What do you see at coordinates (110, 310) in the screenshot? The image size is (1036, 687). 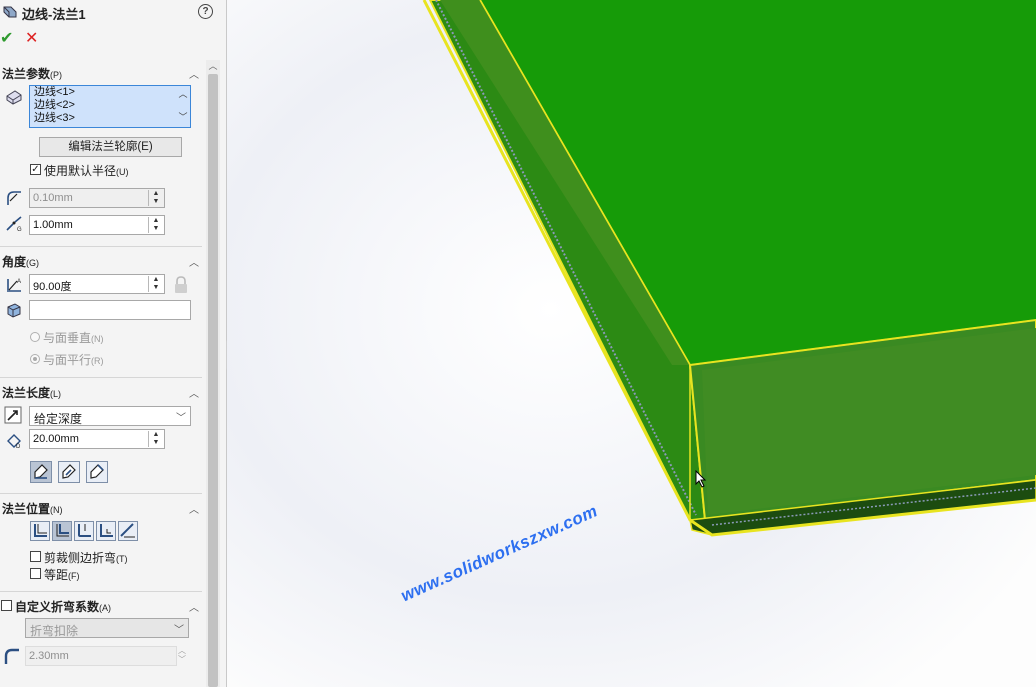 I see `reference-face-input` at bounding box center [110, 310].